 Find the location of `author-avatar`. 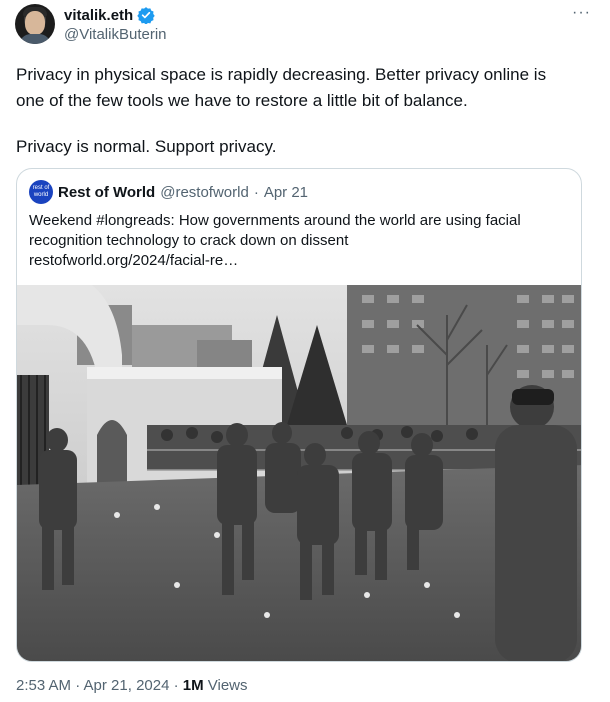

author-avatar is located at coordinates (35, 24).